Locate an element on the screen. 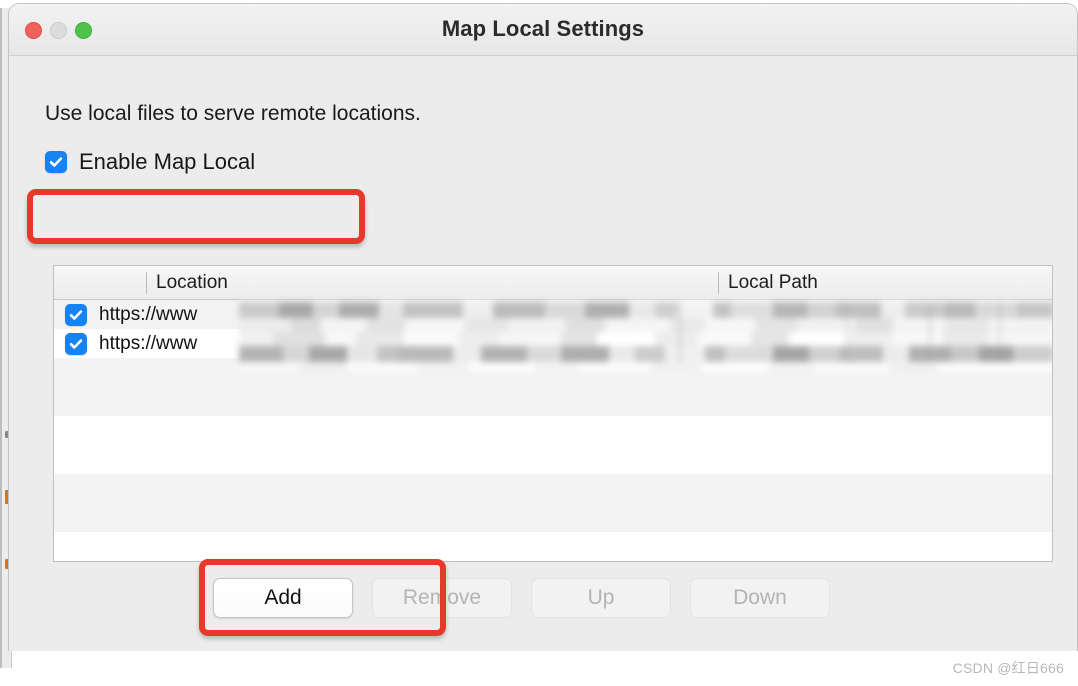  table-header: Location Local Path is located at coordinates (553, 283).